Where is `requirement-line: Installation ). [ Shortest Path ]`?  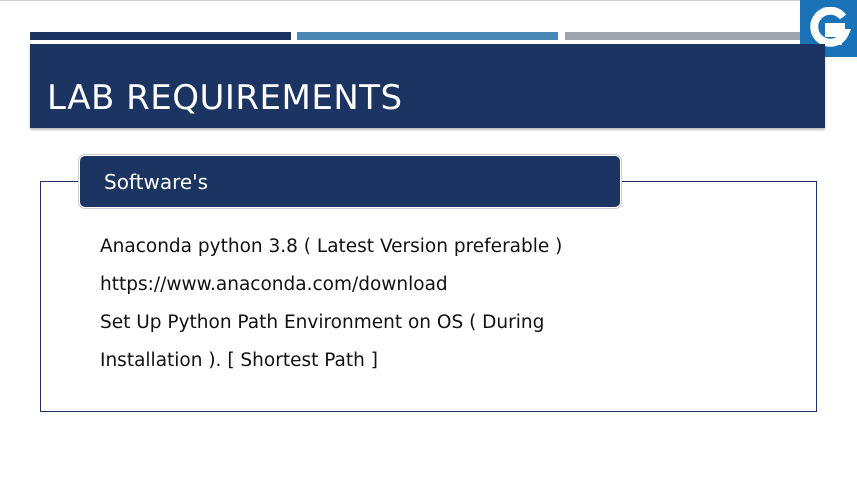
requirement-line: Installation ). [ Shortest Path ] is located at coordinates (239, 360).